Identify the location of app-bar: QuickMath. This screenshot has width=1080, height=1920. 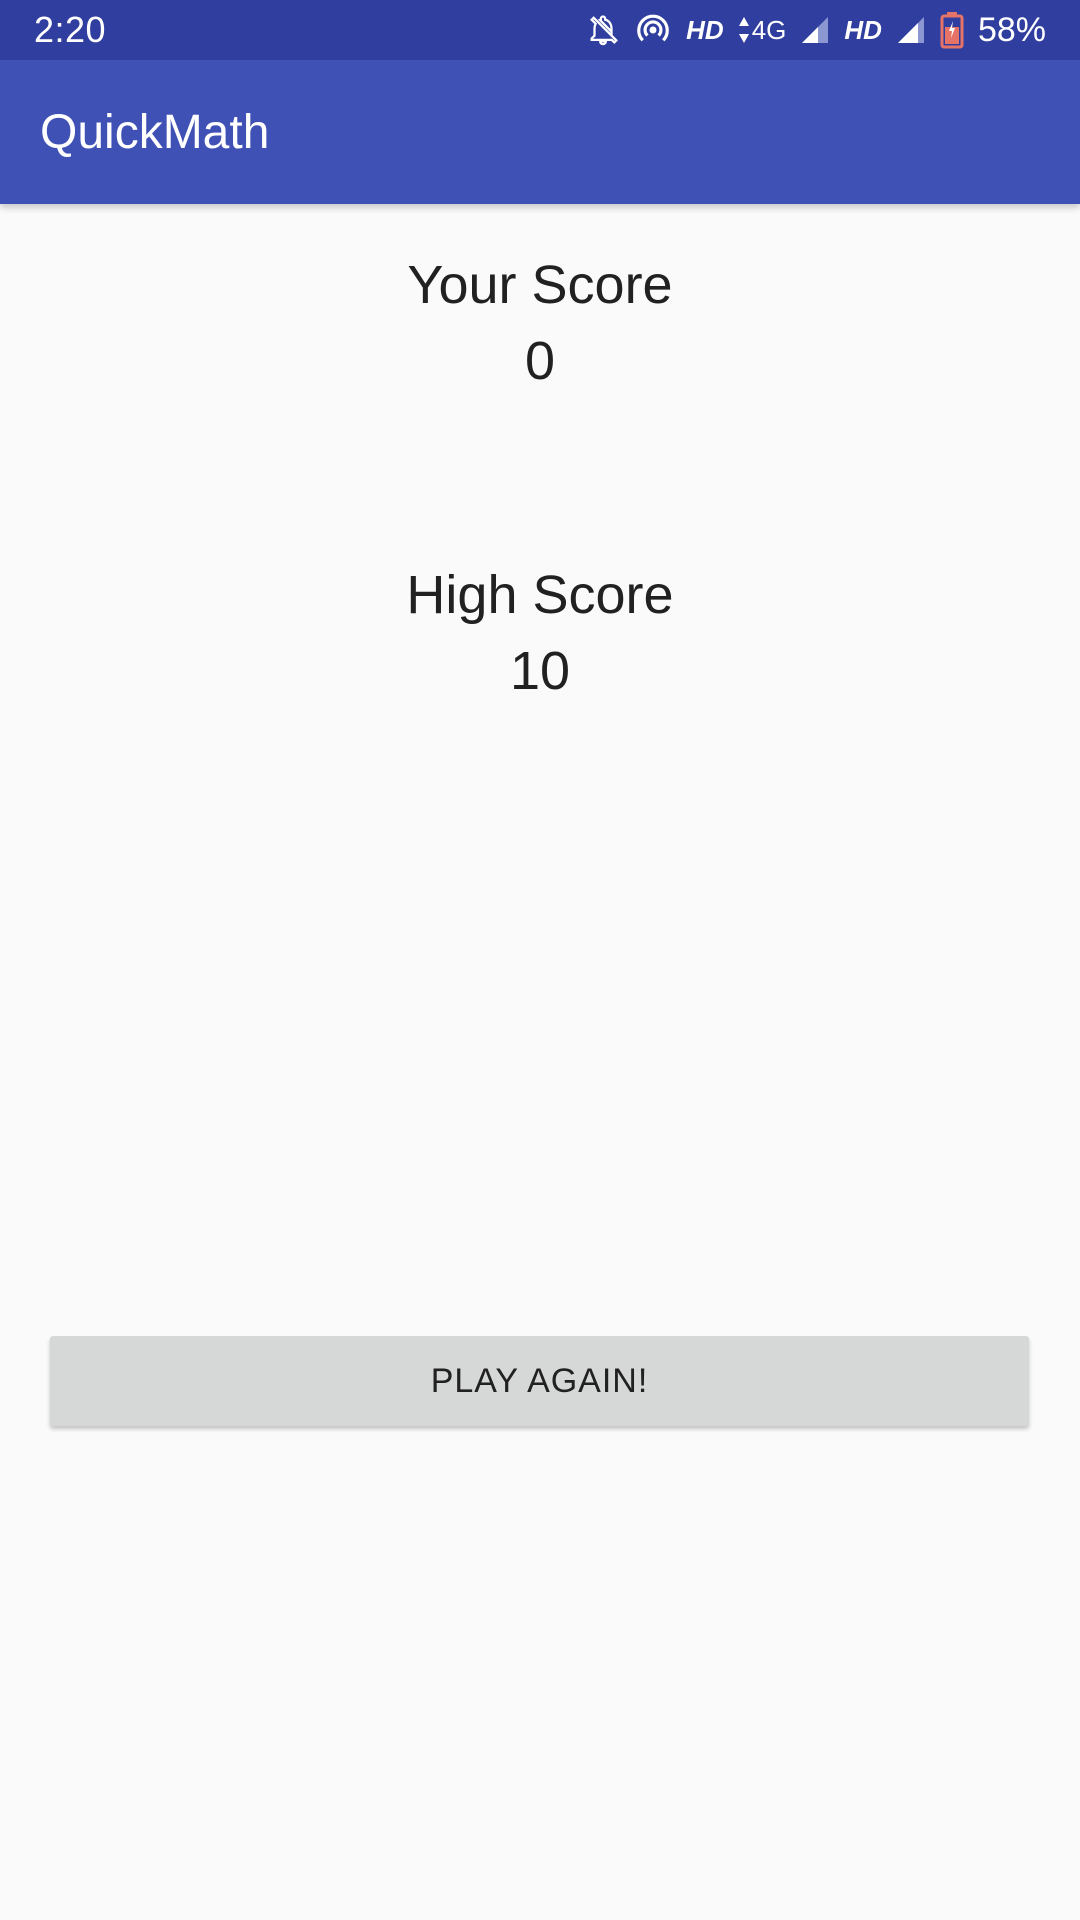
(540, 132).